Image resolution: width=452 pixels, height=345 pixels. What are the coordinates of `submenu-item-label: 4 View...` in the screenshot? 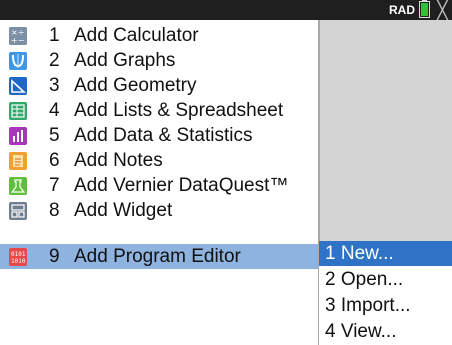 It's located at (361, 332).